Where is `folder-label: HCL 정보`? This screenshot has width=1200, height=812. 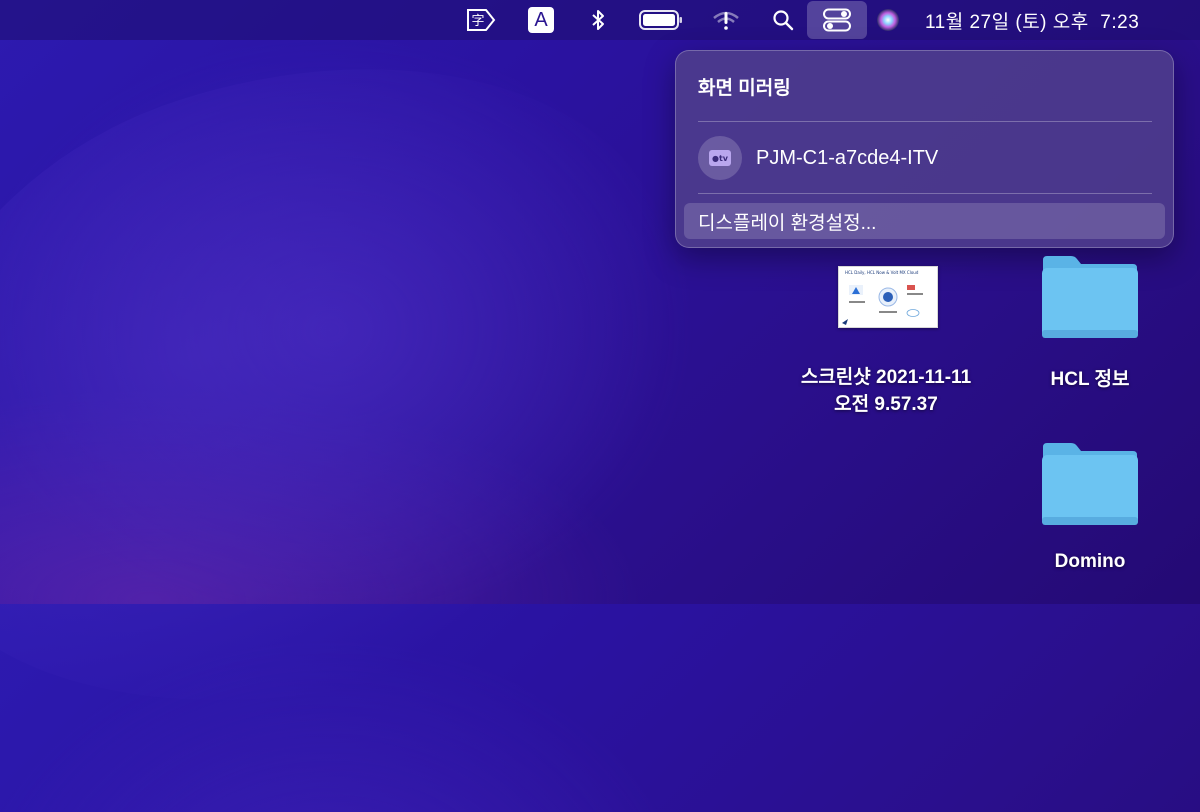
folder-label: HCL 정보 is located at coordinates (1090, 377).